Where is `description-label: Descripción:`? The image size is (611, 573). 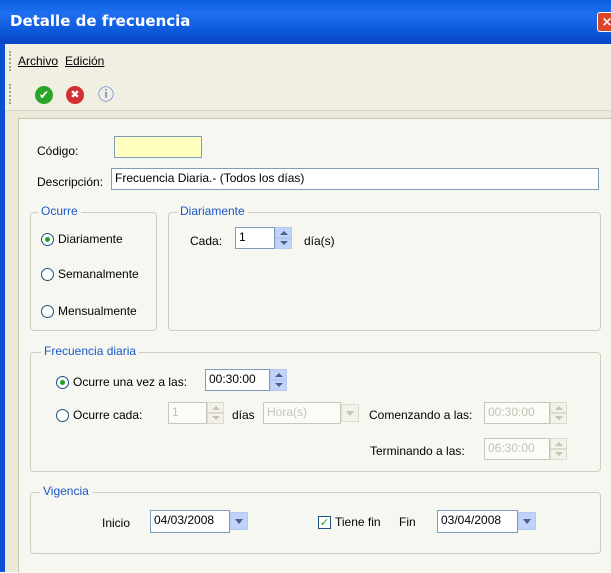 description-label: Descripción: is located at coordinates (70, 182).